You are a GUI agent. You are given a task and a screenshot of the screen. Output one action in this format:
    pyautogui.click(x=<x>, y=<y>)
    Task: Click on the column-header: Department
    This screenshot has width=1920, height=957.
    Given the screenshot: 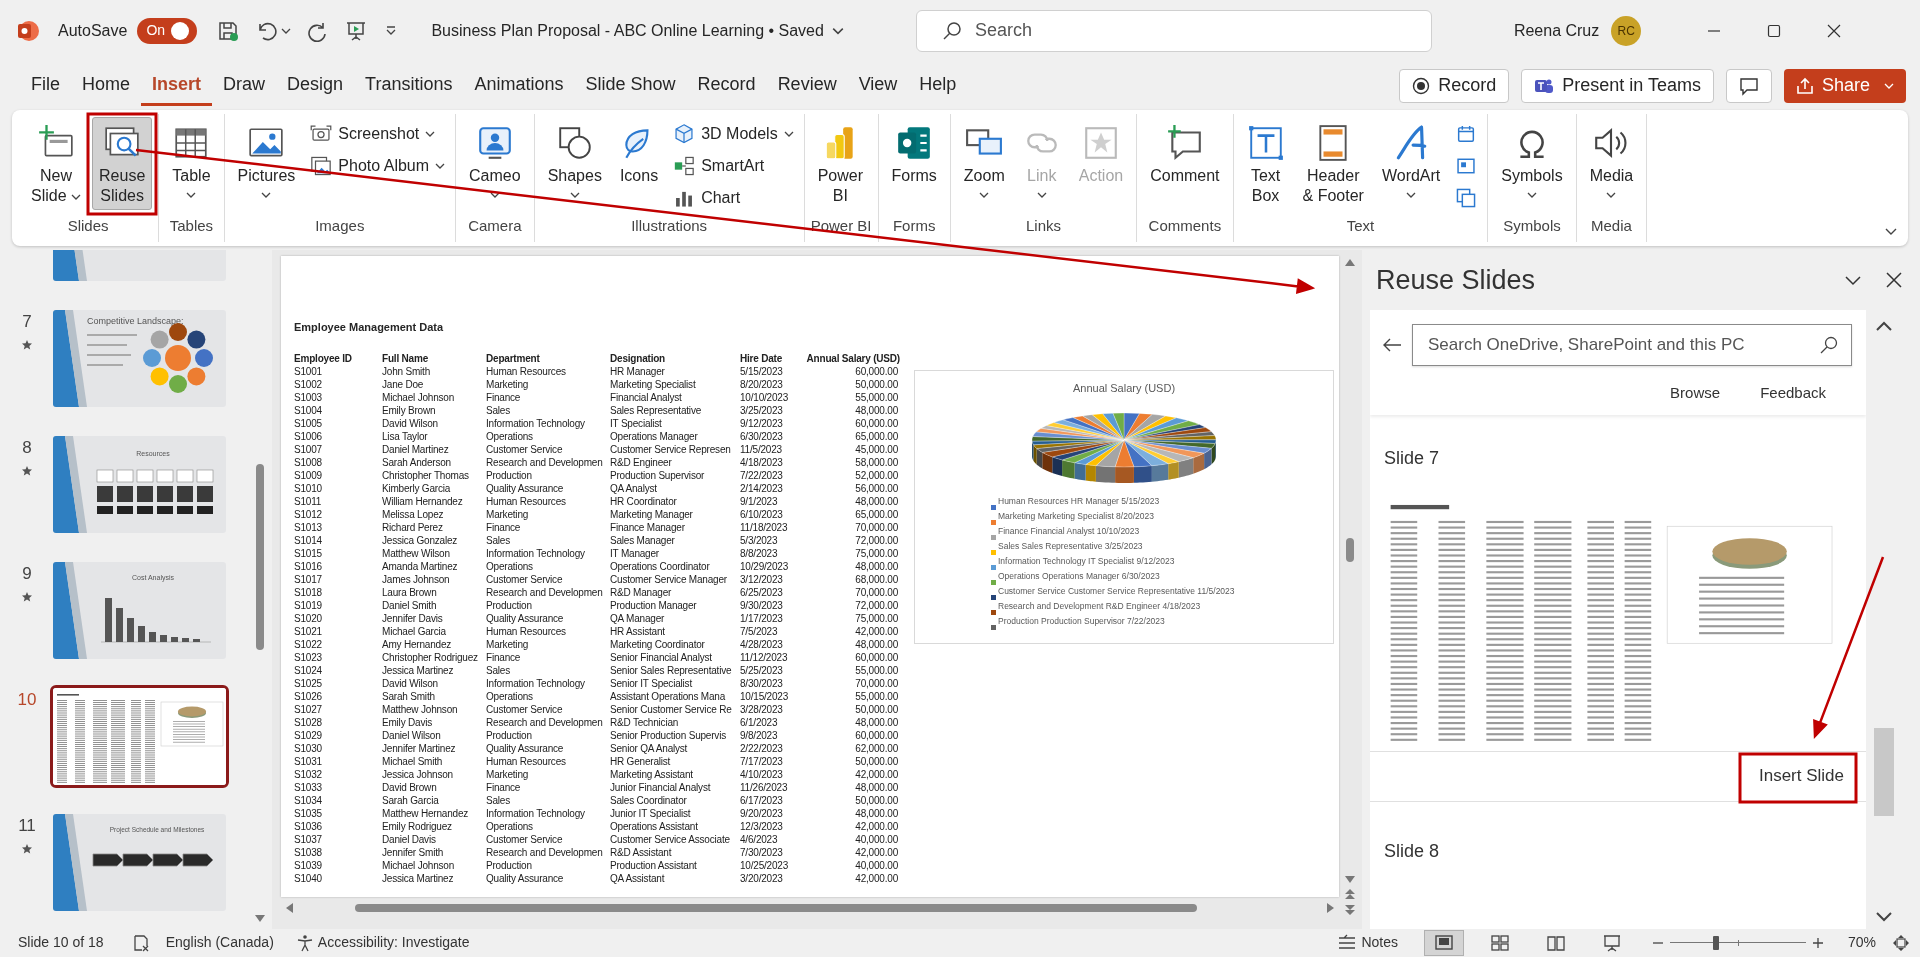 What is the action you would take?
    pyautogui.click(x=513, y=358)
    